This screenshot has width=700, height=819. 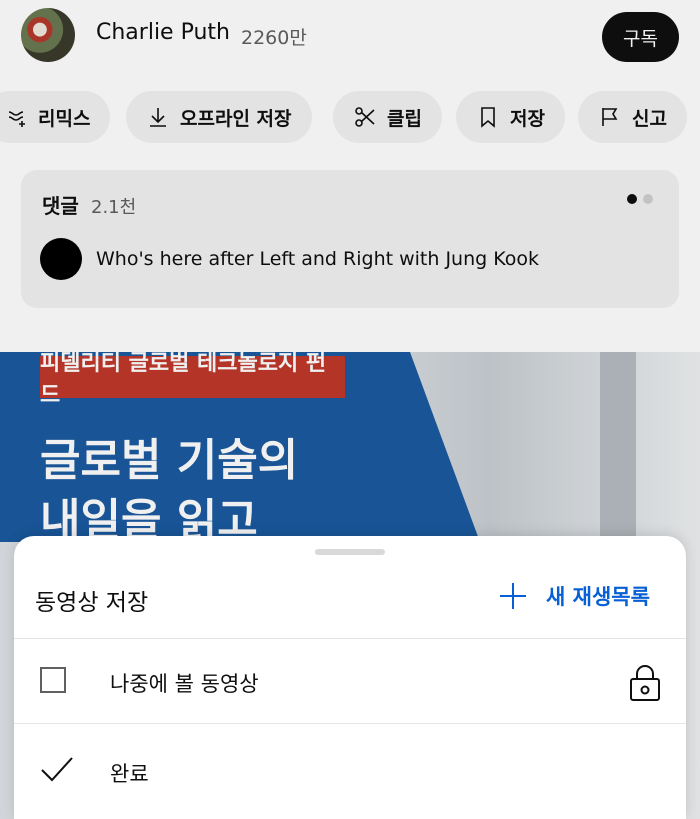 I want to click on sheet-title: 동영상 저장, so click(x=92, y=603).